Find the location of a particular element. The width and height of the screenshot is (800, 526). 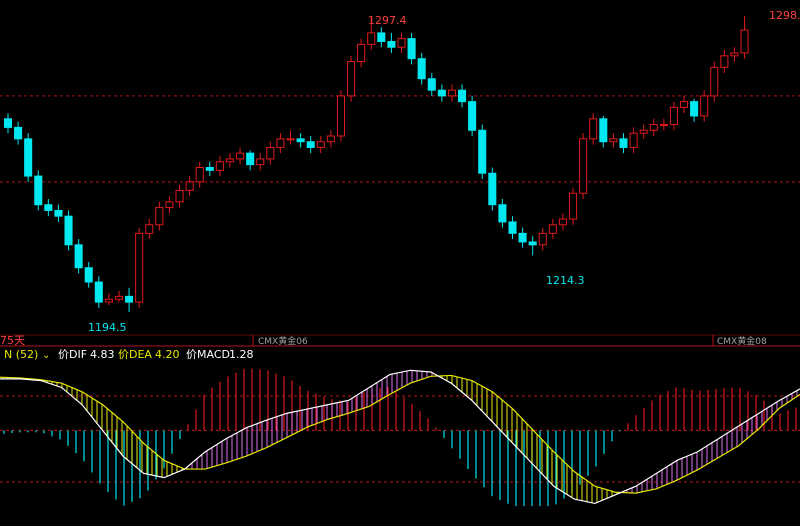

chevron-down-icon: ⌄ is located at coordinates (46, 355).